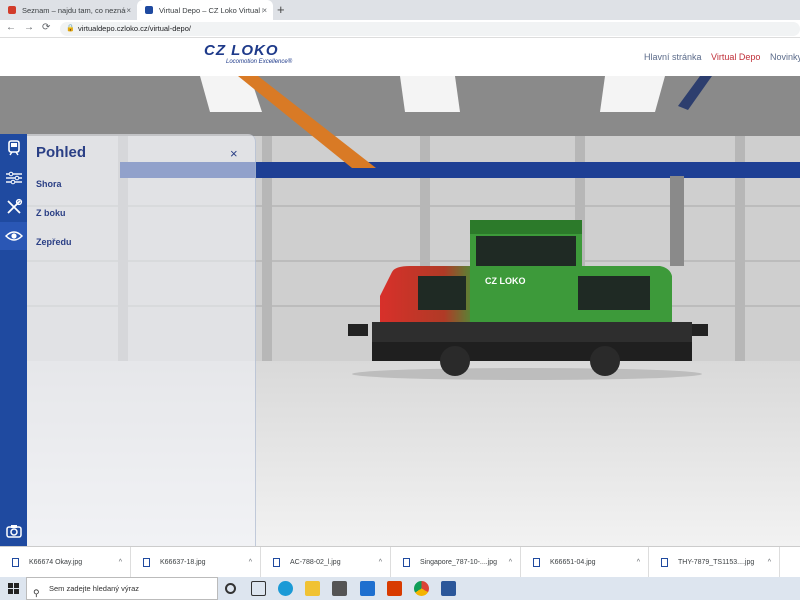 The height and width of the screenshot is (604, 800). Describe the element at coordinates (11, 27) in the screenshot. I see `back-icon: ←` at that location.